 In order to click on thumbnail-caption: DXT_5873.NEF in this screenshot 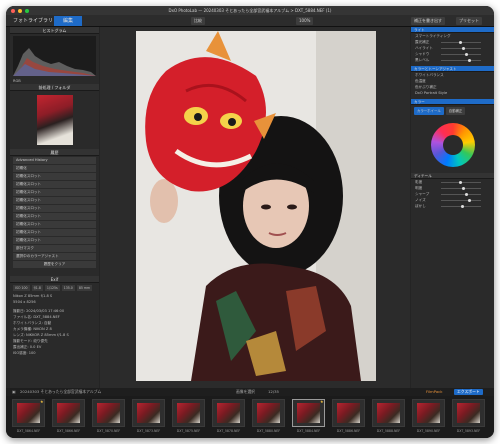, I will do `click(148, 431)`.